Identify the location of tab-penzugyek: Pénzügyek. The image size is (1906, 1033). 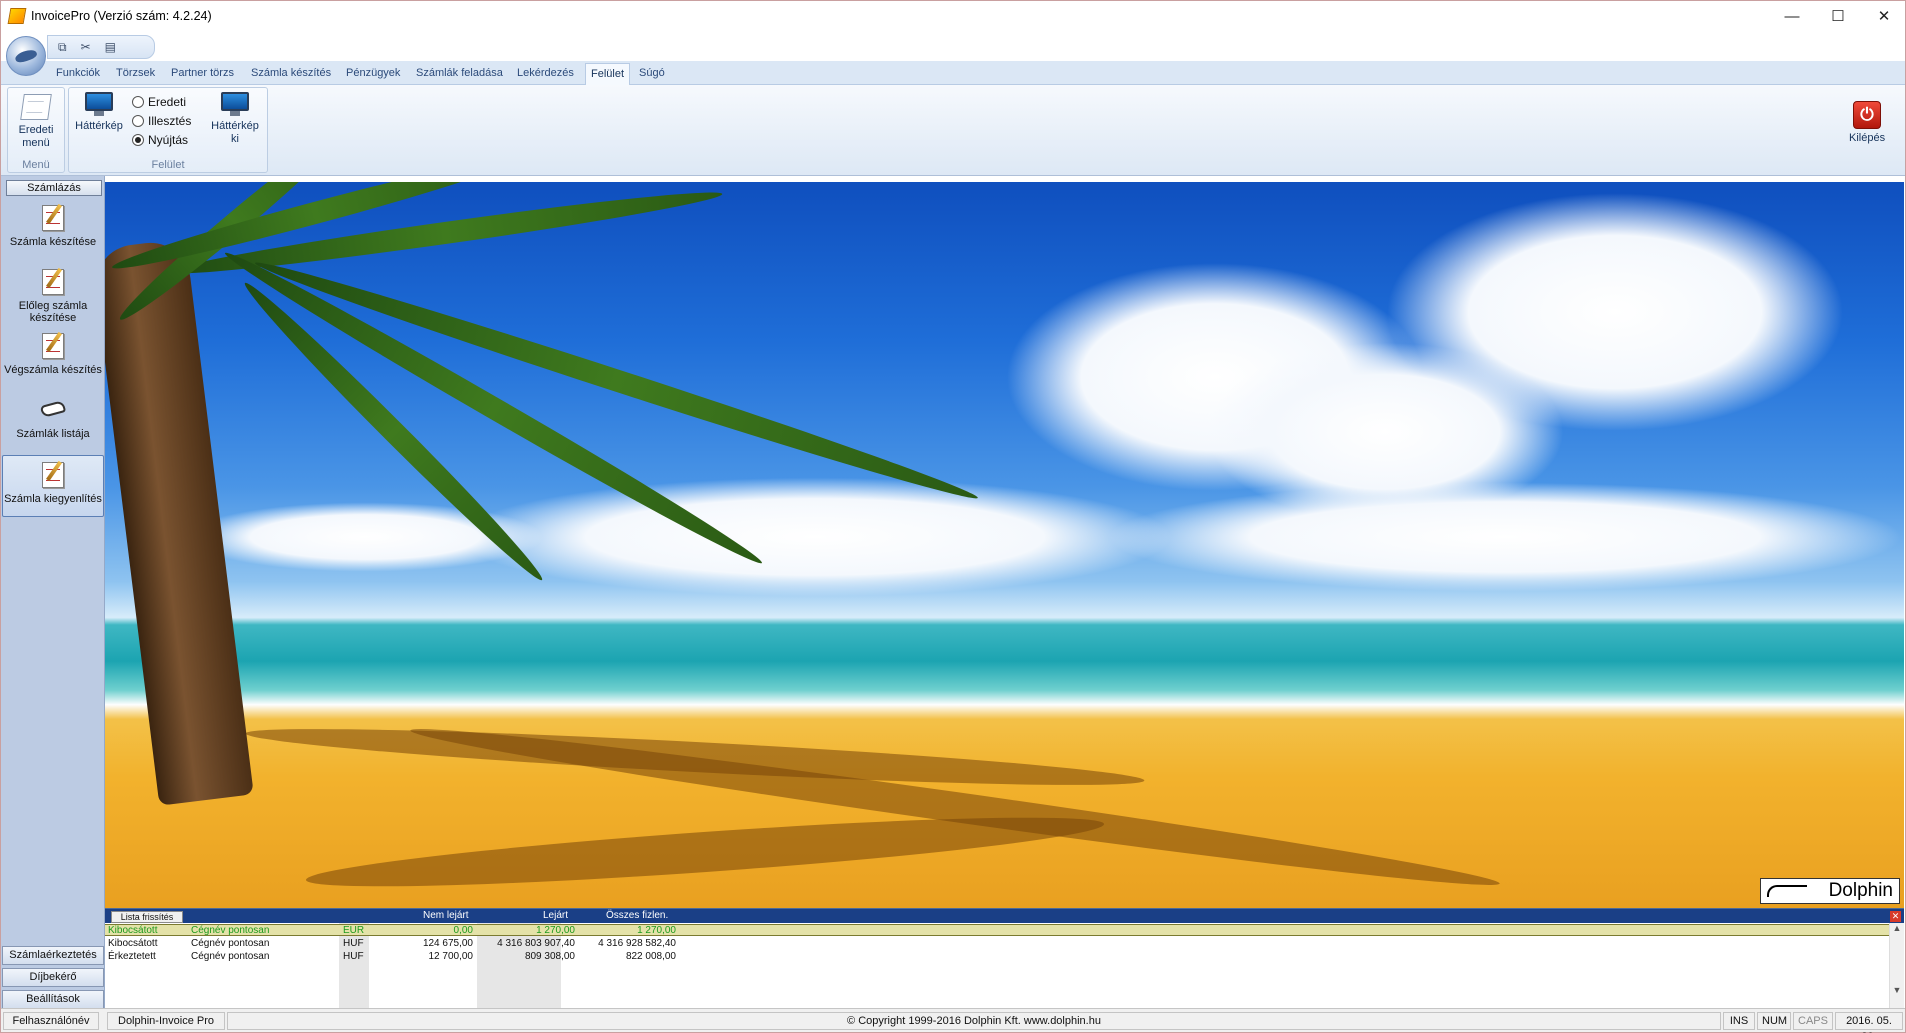
(373, 74).